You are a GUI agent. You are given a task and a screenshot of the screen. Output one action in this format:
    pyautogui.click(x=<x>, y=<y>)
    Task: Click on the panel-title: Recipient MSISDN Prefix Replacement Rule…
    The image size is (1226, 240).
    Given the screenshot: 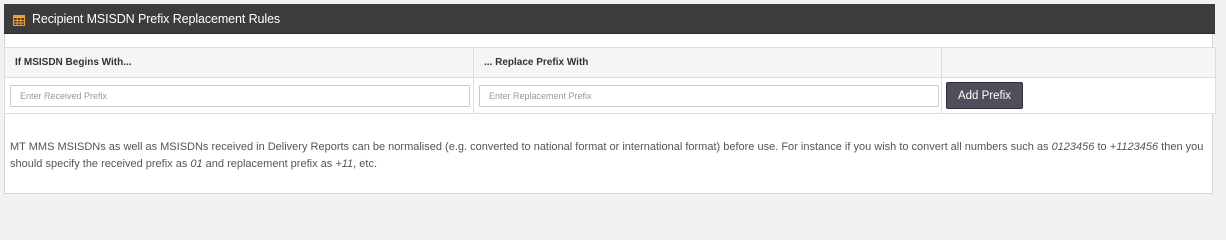 What is the action you would take?
    pyautogui.click(x=156, y=18)
    